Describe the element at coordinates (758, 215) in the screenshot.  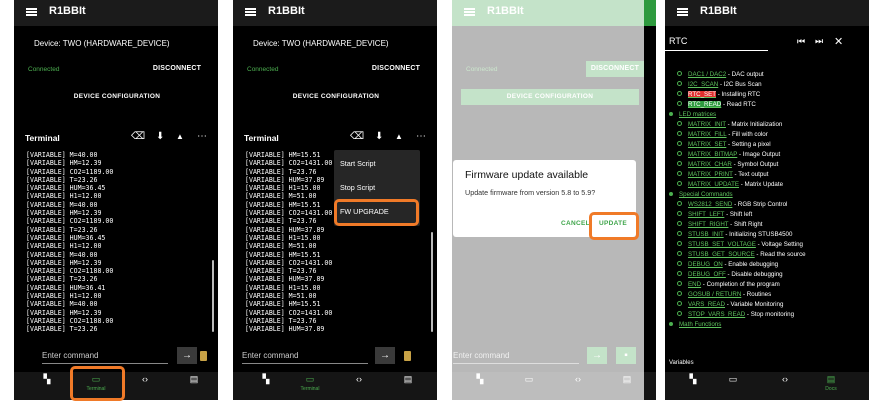
I see `doc-list-item: SHIFT_LEFT - Shift left` at that location.